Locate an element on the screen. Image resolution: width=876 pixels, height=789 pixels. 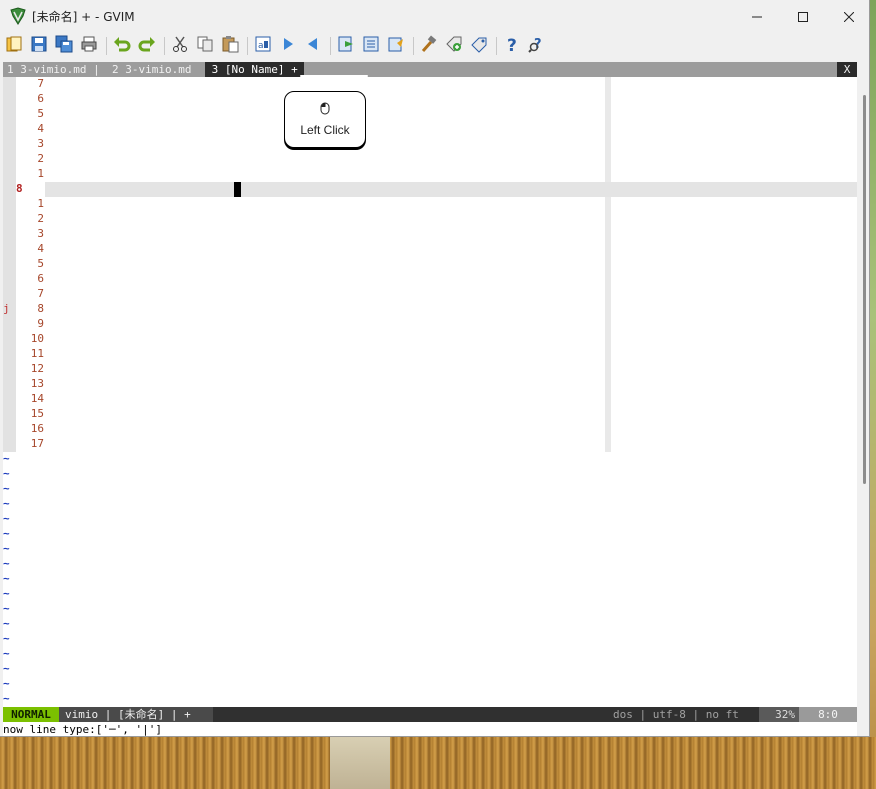
jump-tag-button is located at coordinates (479, 46).